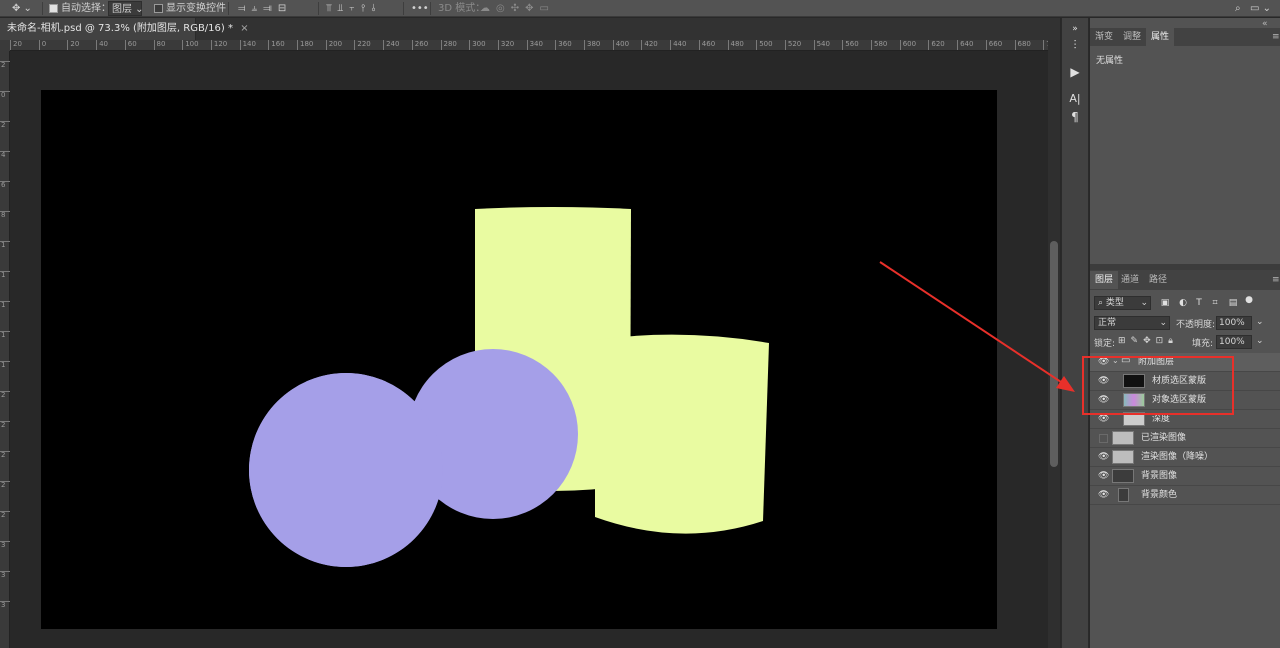 This screenshot has height=648, width=1280. I want to click on group-expand-icon: ⌄, so click(1115, 360).